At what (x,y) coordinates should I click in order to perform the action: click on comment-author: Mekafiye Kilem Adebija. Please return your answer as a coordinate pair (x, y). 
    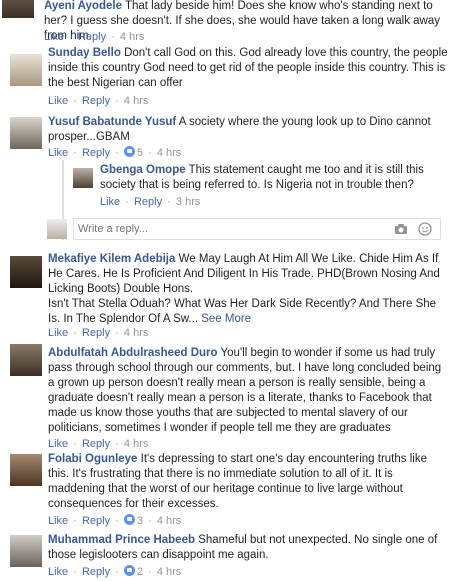
    Looking at the image, I should click on (111, 259).